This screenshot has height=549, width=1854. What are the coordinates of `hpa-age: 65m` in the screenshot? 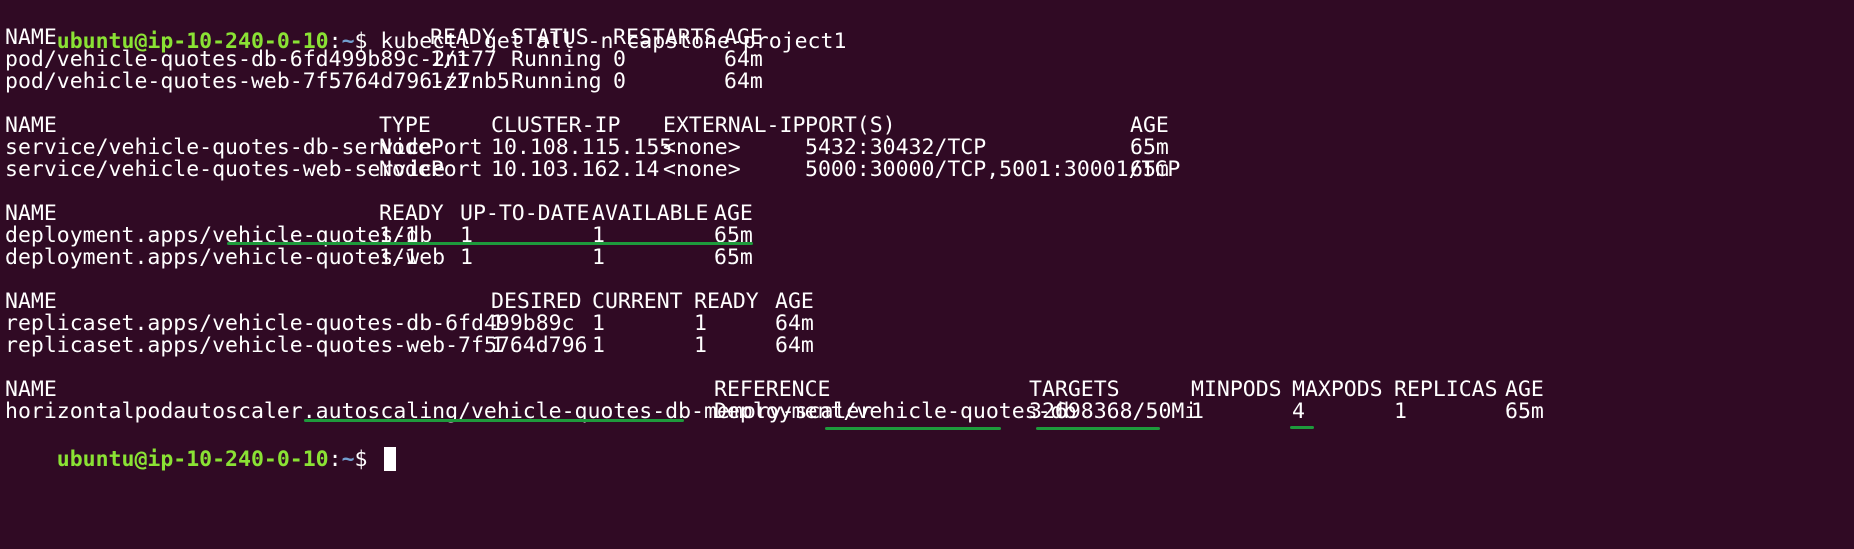 It's located at (1524, 411).